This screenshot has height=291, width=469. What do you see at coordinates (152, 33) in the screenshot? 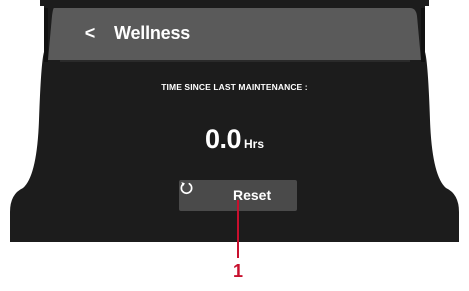
I see `page-title: Wellness` at bounding box center [152, 33].